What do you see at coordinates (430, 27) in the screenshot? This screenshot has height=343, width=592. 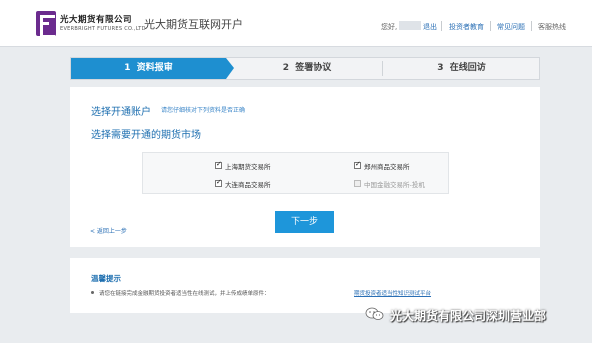 I see `logout-link: 退出` at bounding box center [430, 27].